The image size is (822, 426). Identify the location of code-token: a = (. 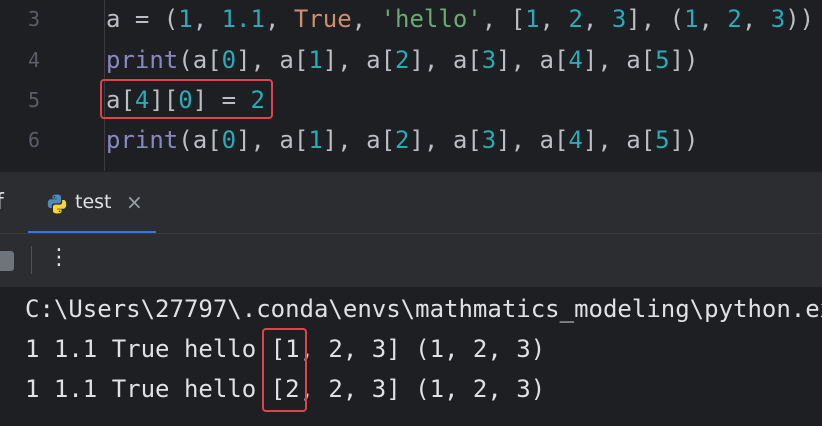
(142, 19).